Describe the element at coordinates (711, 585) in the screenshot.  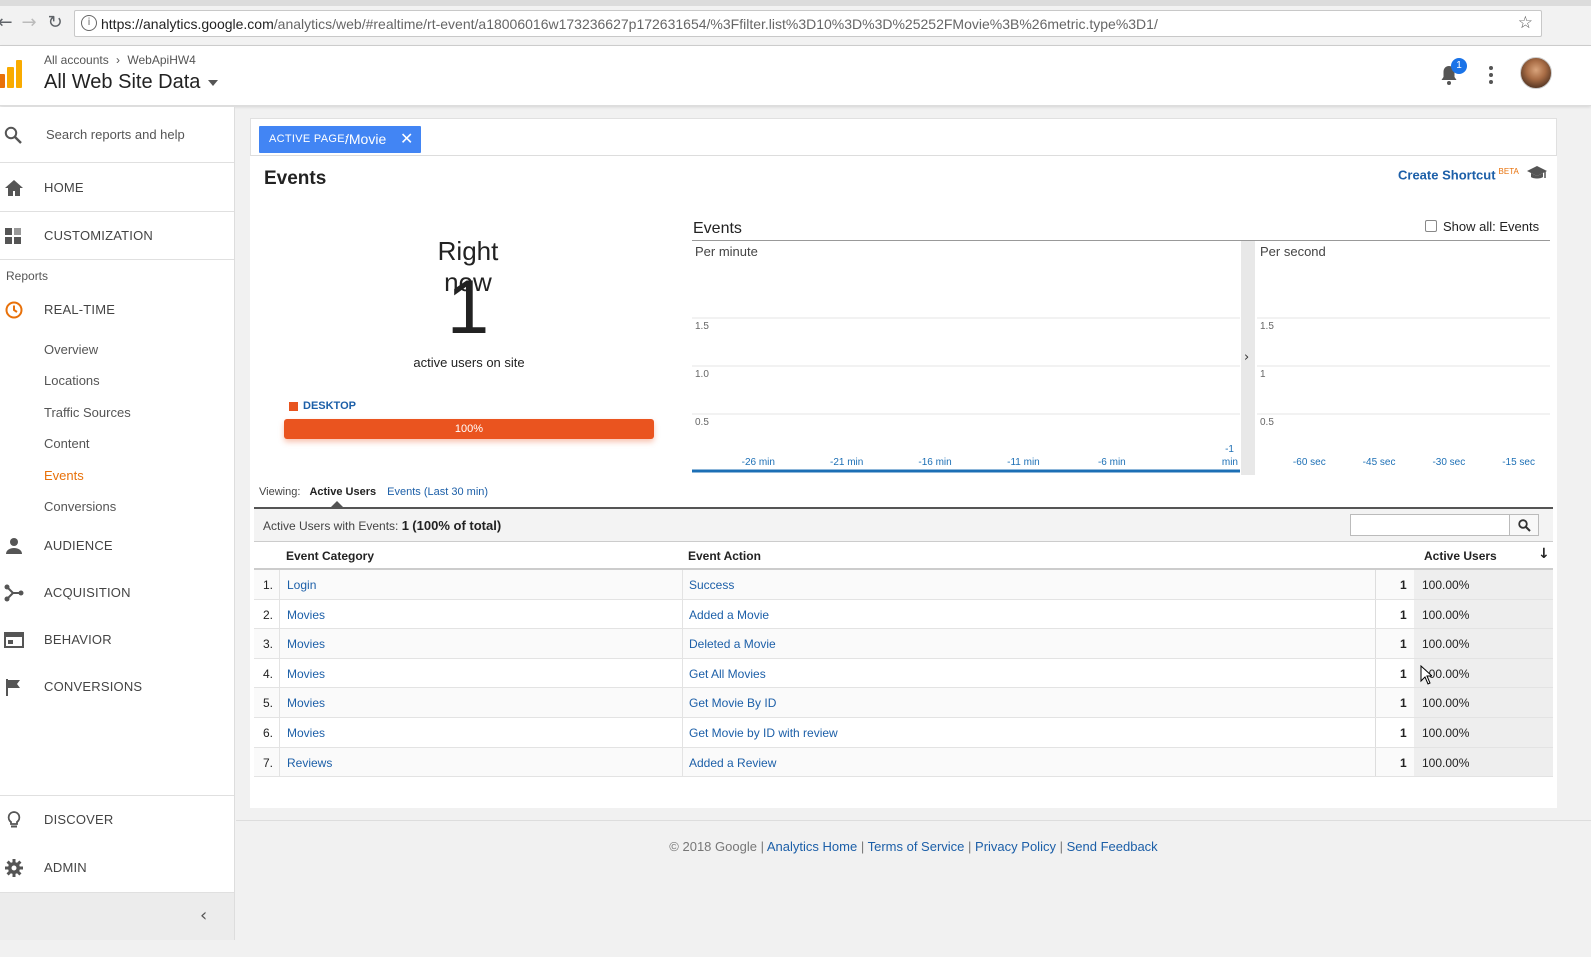
I see `event-action-link: Success` at that location.